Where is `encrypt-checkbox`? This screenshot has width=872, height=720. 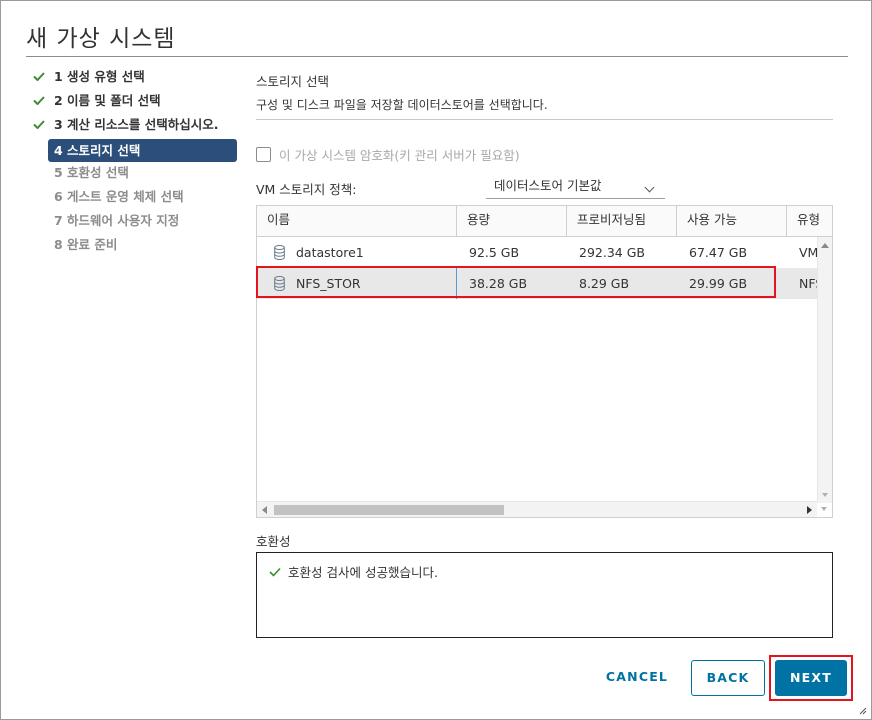 encrypt-checkbox is located at coordinates (263, 154).